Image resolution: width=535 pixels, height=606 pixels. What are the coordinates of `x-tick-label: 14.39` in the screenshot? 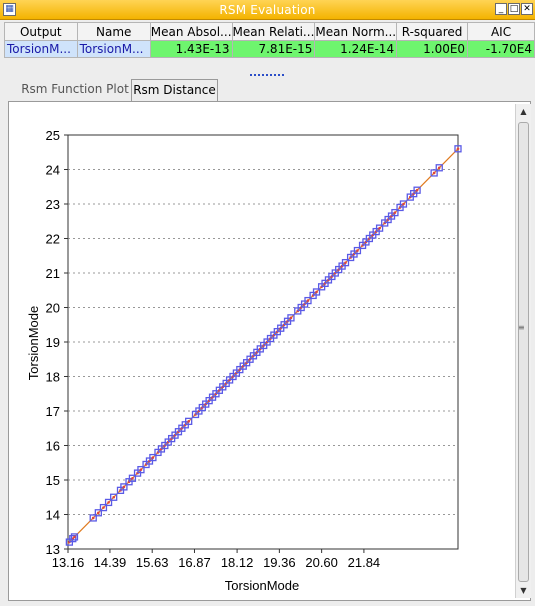 It's located at (110, 562).